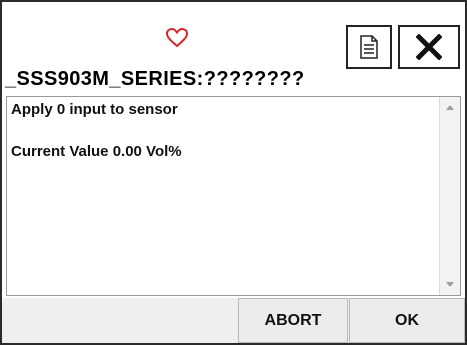 The height and width of the screenshot is (345, 467). What do you see at coordinates (96, 151) in the screenshot?
I see `current-value-text: Current Value 0.00 Vol%` at bounding box center [96, 151].